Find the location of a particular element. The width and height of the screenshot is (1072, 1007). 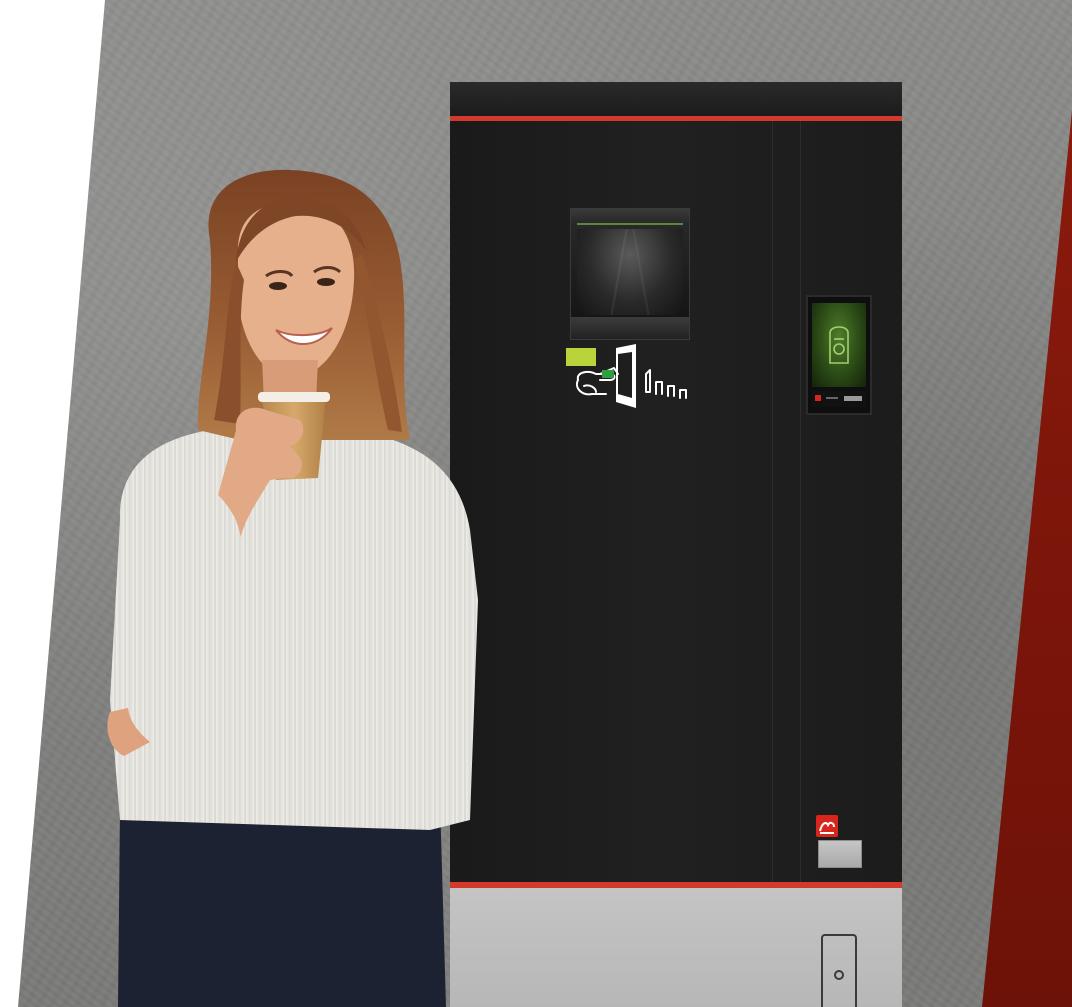

service-door-handle is located at coordinates (839, 970).